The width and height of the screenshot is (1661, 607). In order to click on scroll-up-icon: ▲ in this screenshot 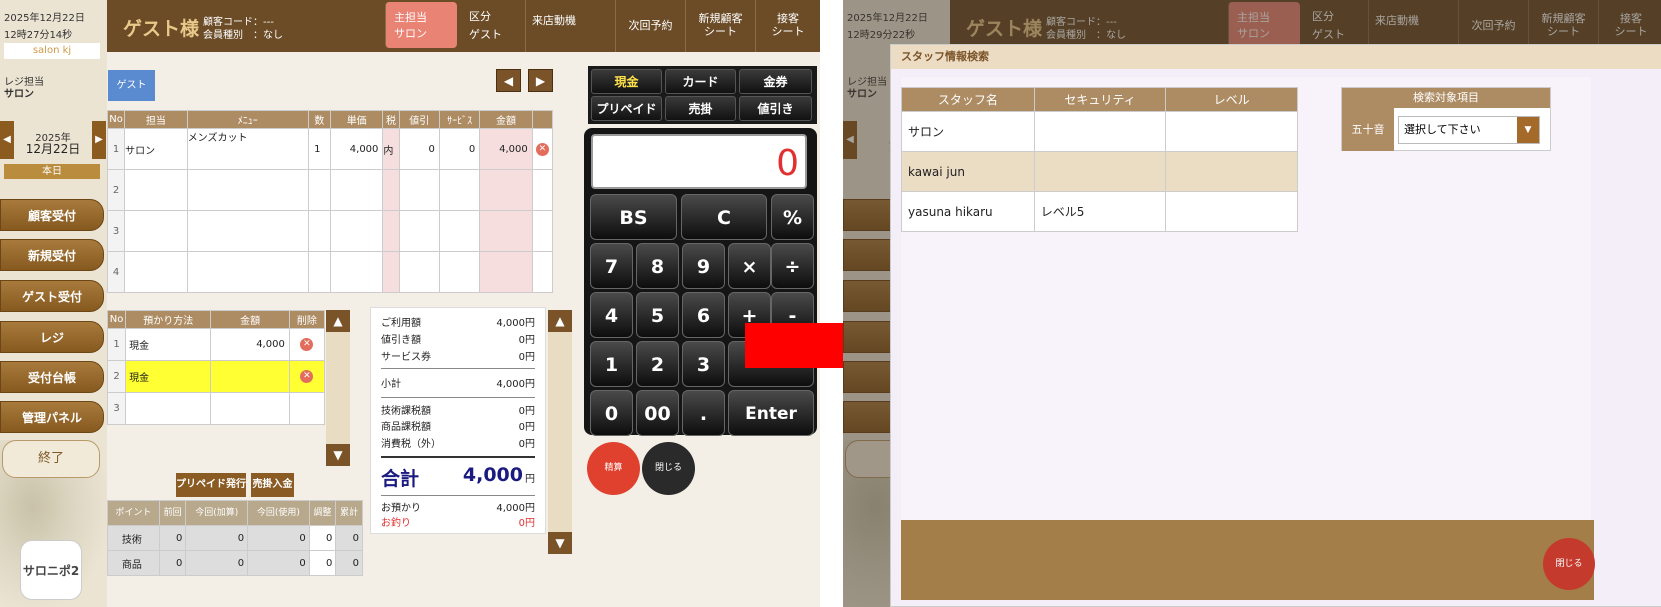, I will do `click(560, 321)`.